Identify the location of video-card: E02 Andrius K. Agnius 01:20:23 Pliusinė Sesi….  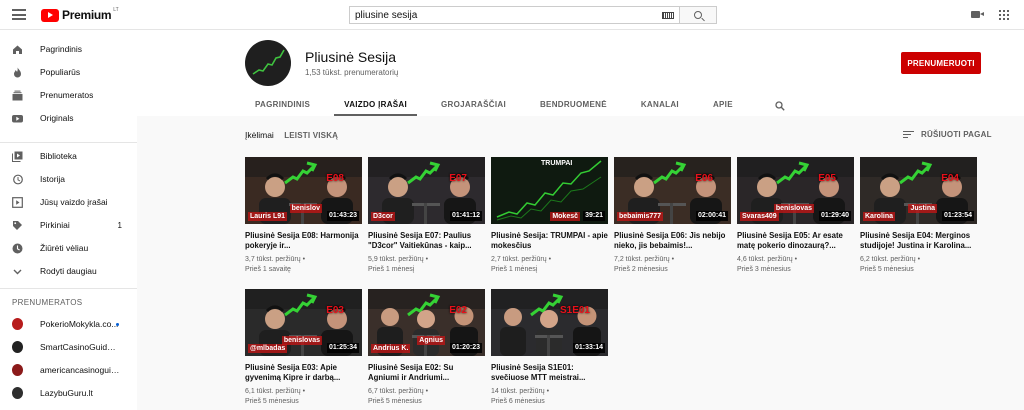
(426, 348).